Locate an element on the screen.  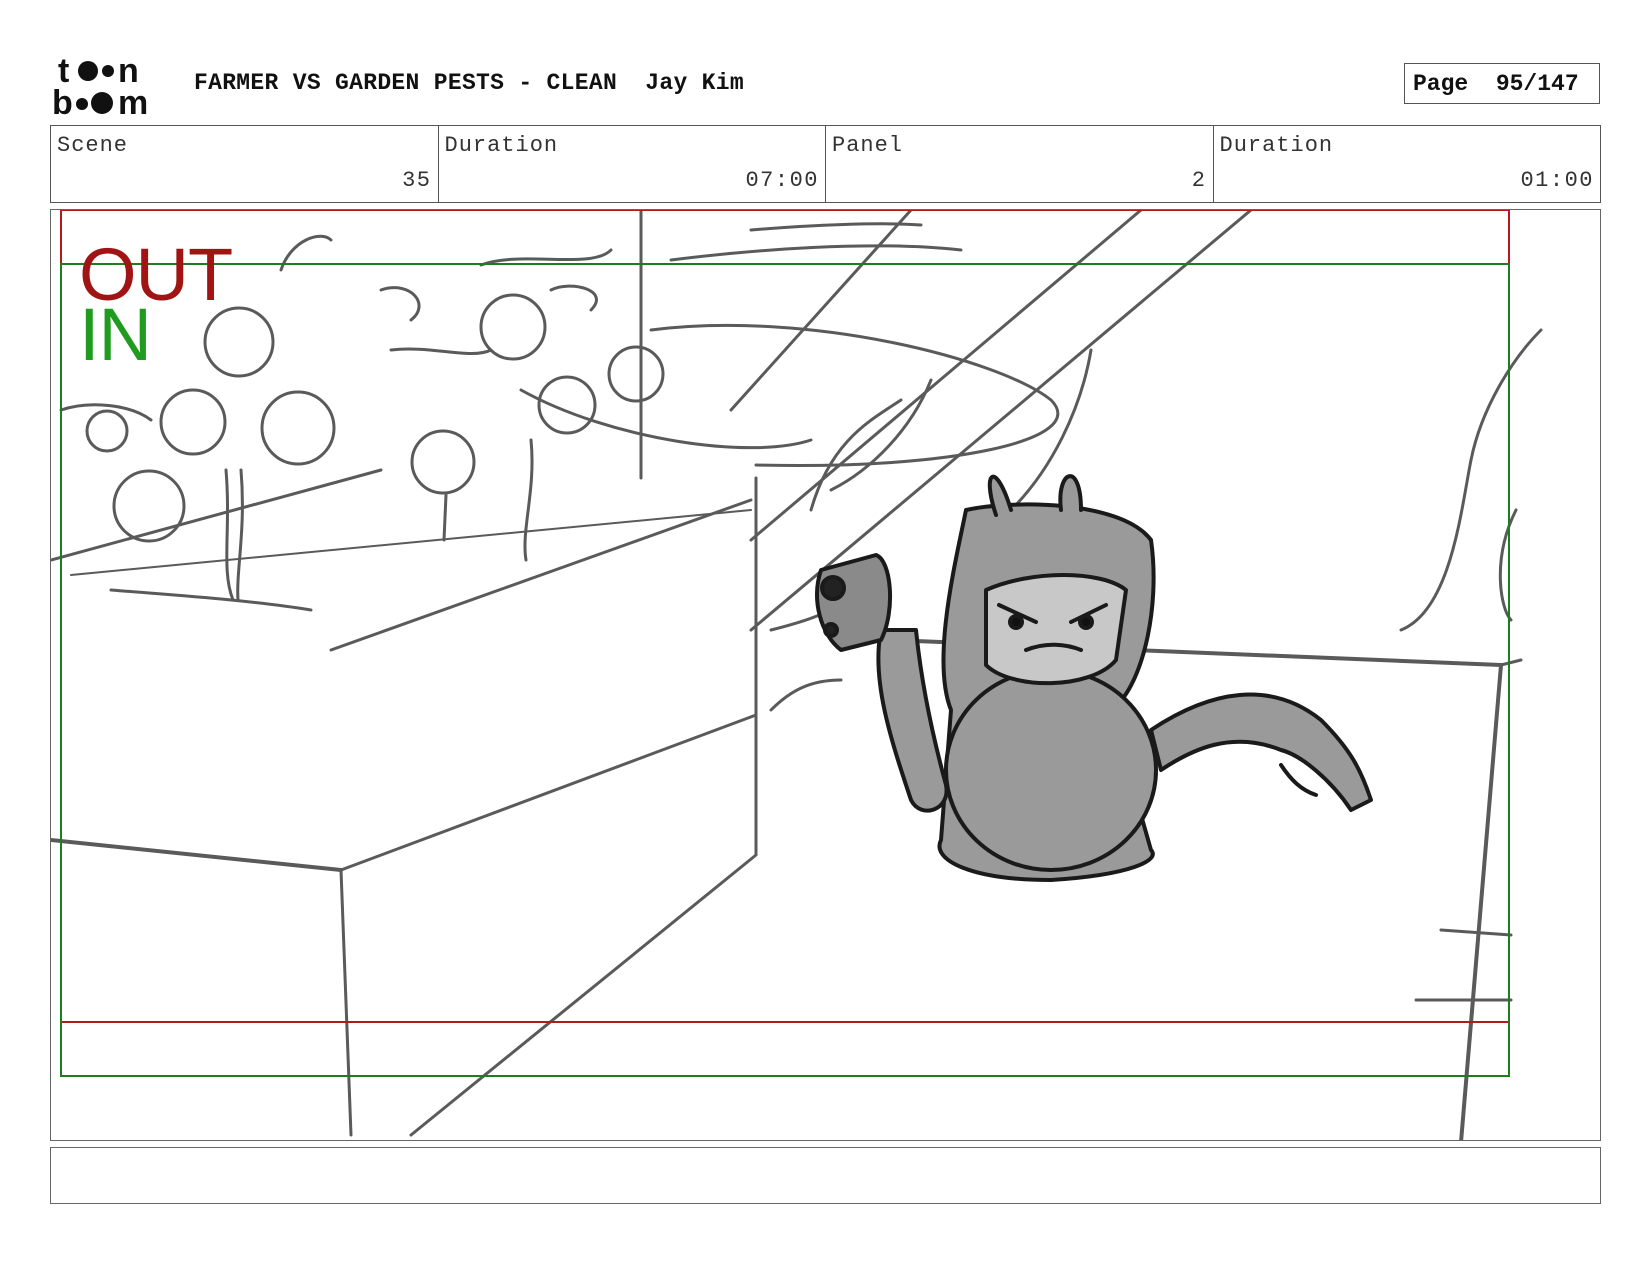
panel-value: 2 is located at coordinates (1199, 180).